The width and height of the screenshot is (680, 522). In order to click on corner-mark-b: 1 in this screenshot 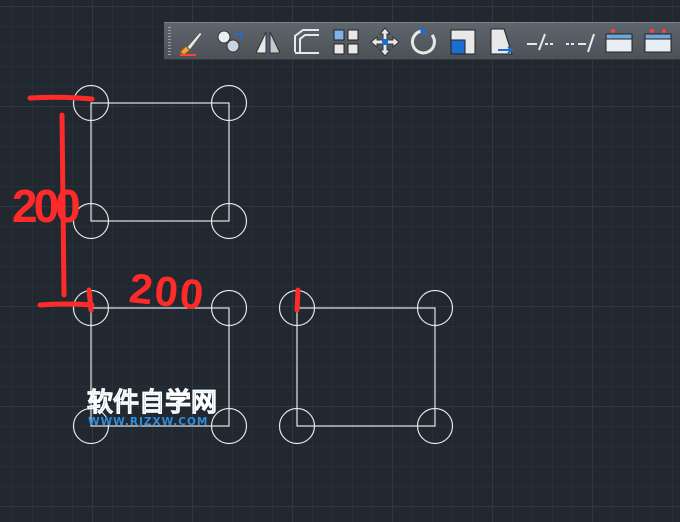, I will do `click(5, 2)`.